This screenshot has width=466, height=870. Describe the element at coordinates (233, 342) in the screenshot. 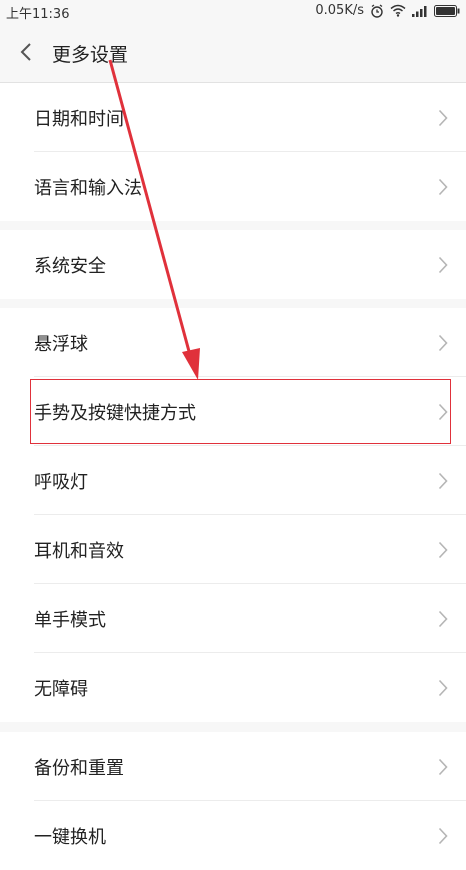

I see `settings-item-floating-ball: 悬浮球` at that location.